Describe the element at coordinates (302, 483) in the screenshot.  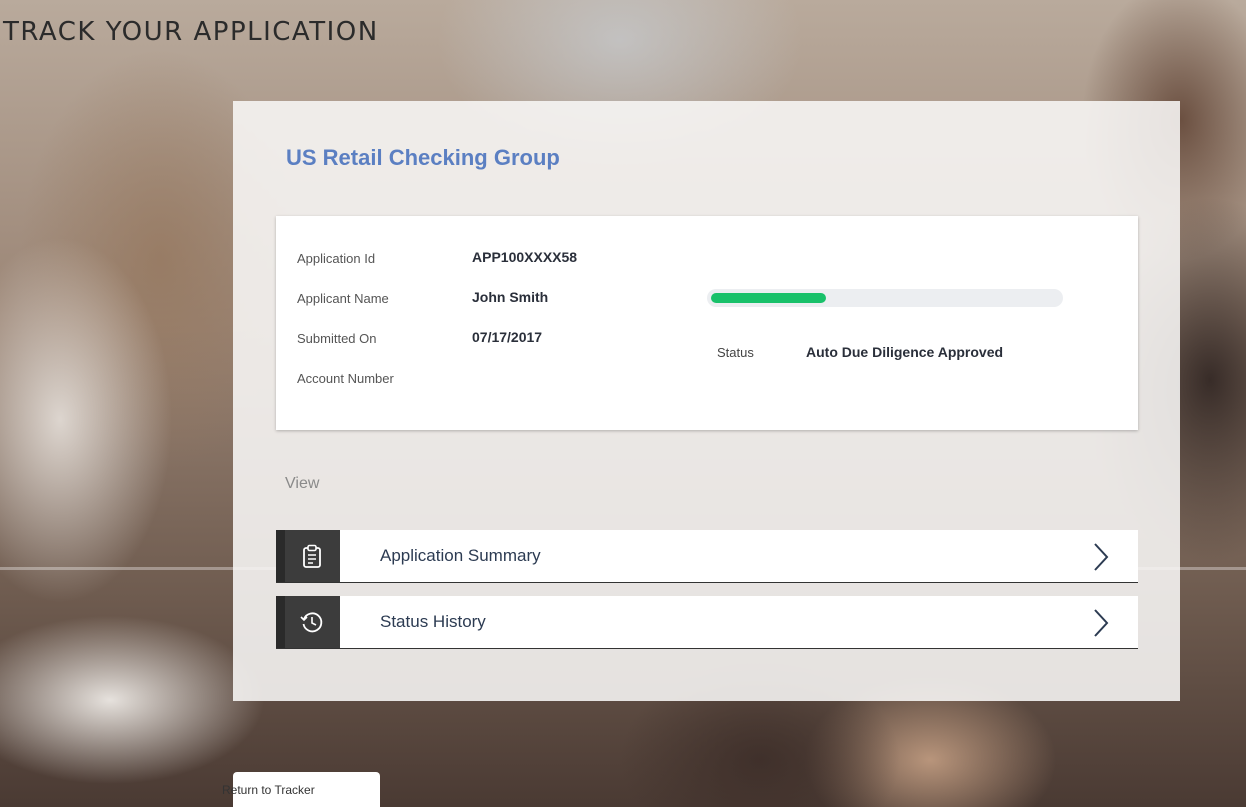
I see `view-heading: View` at that location.